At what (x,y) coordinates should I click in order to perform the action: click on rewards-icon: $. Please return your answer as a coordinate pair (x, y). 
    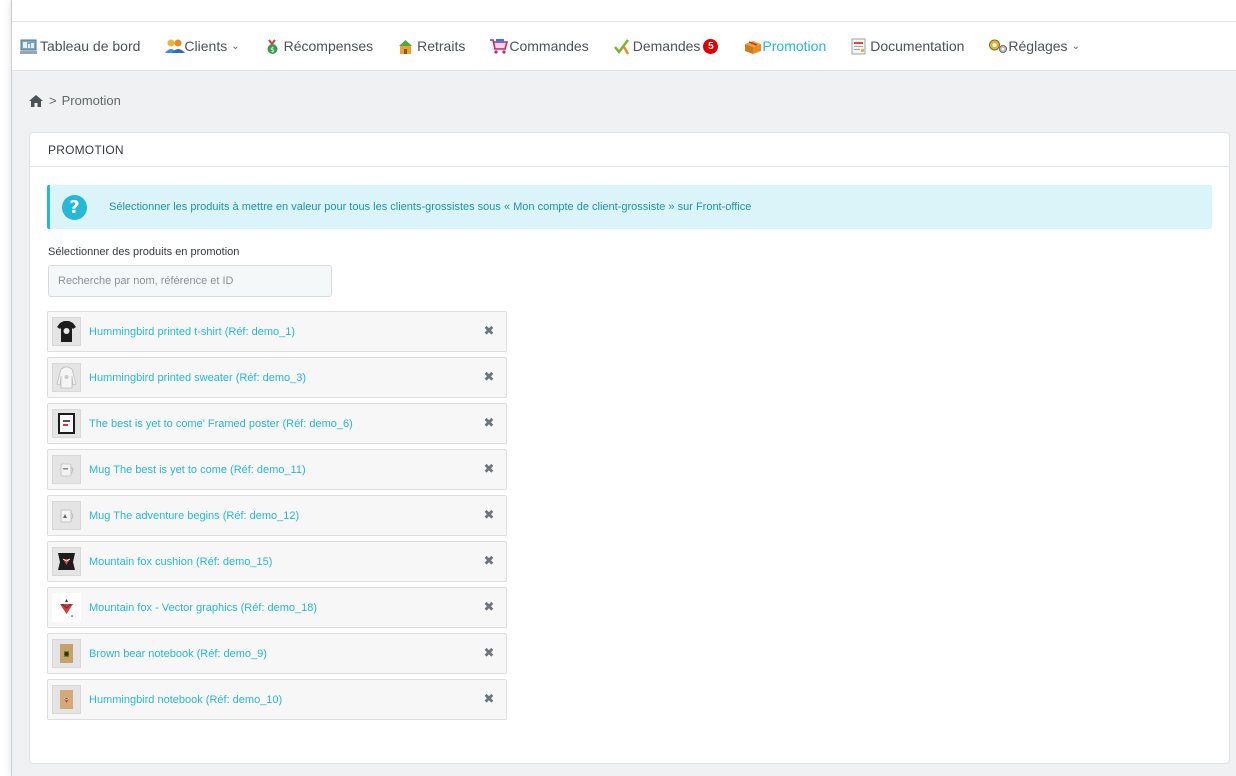
    Looking at the image, I should click on (272, 46).